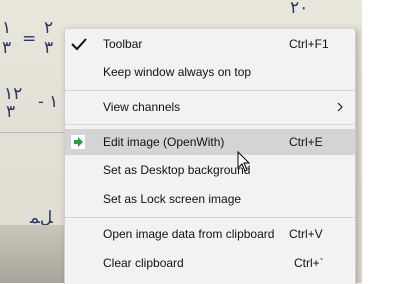 Image resolution: width=412 pixels, height=284 pixels. I want to click on menu-item-clear-clipboard: Clear clipboard Ctrl+`, so click(210, 263).